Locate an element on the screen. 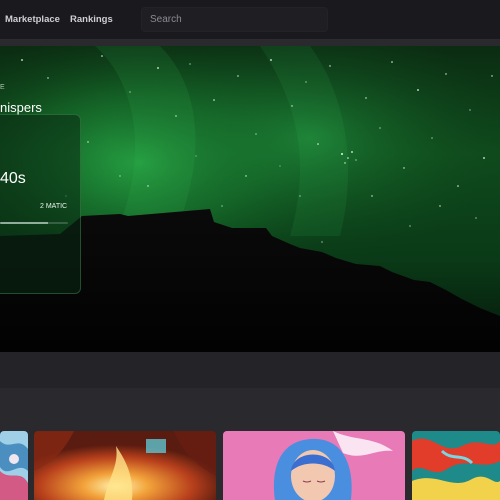 Image resolution: width=500 pixels, height=500 pixels. nav-rankings-link: Rankings is located at coordinates (91, 19).